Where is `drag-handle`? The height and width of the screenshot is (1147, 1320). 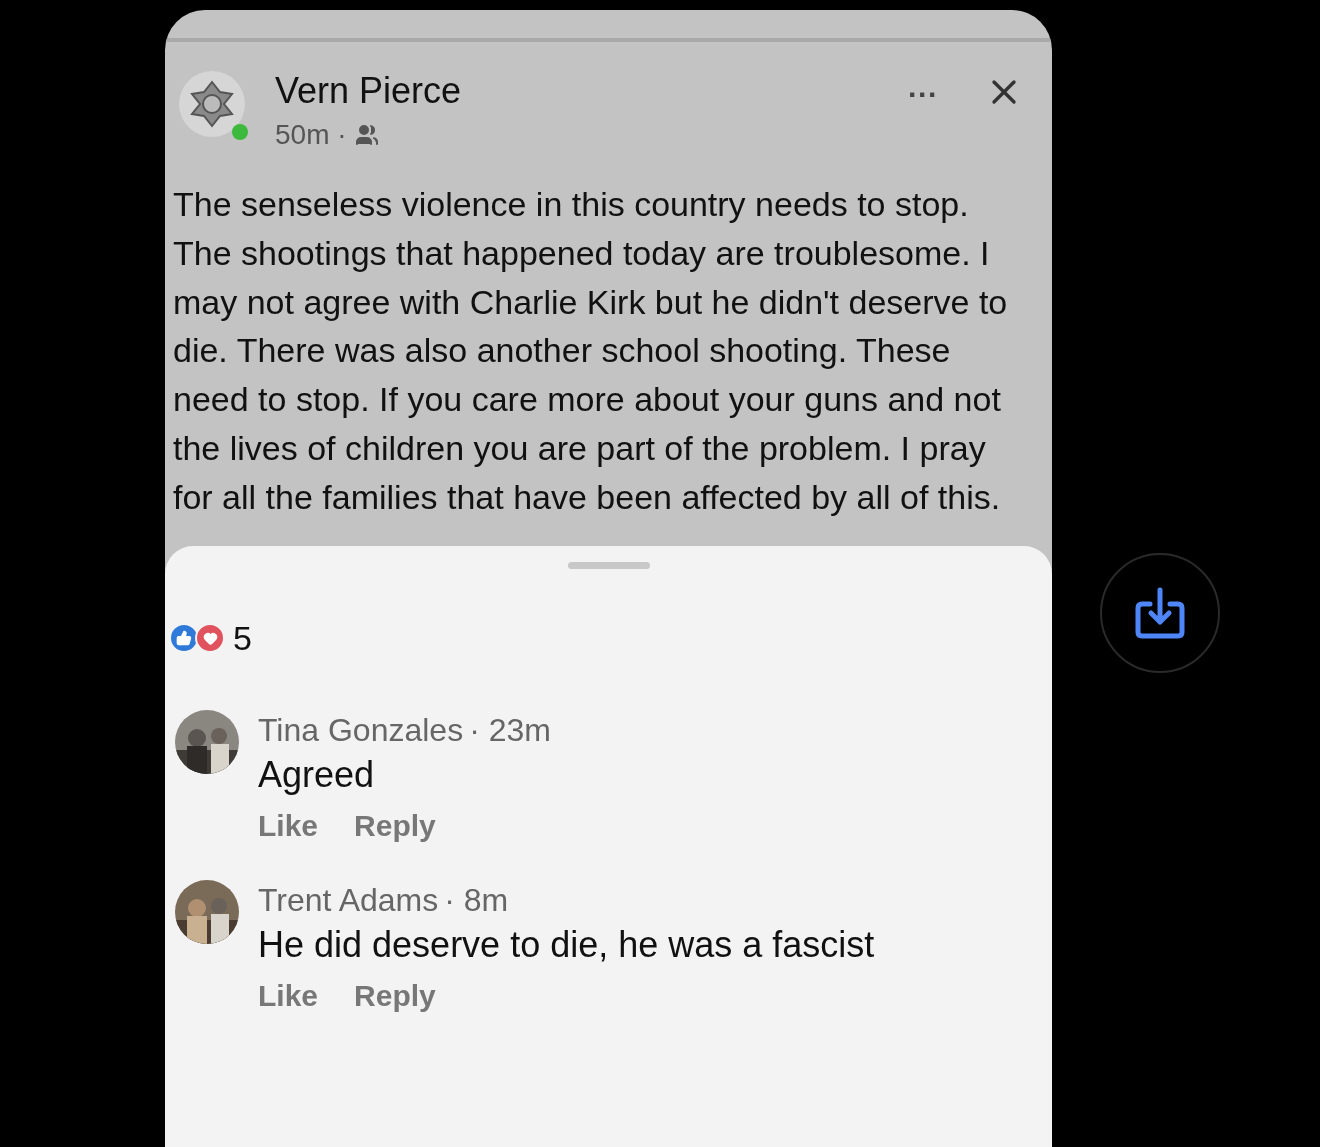
drag-handle is located at coordinates (608, 565).